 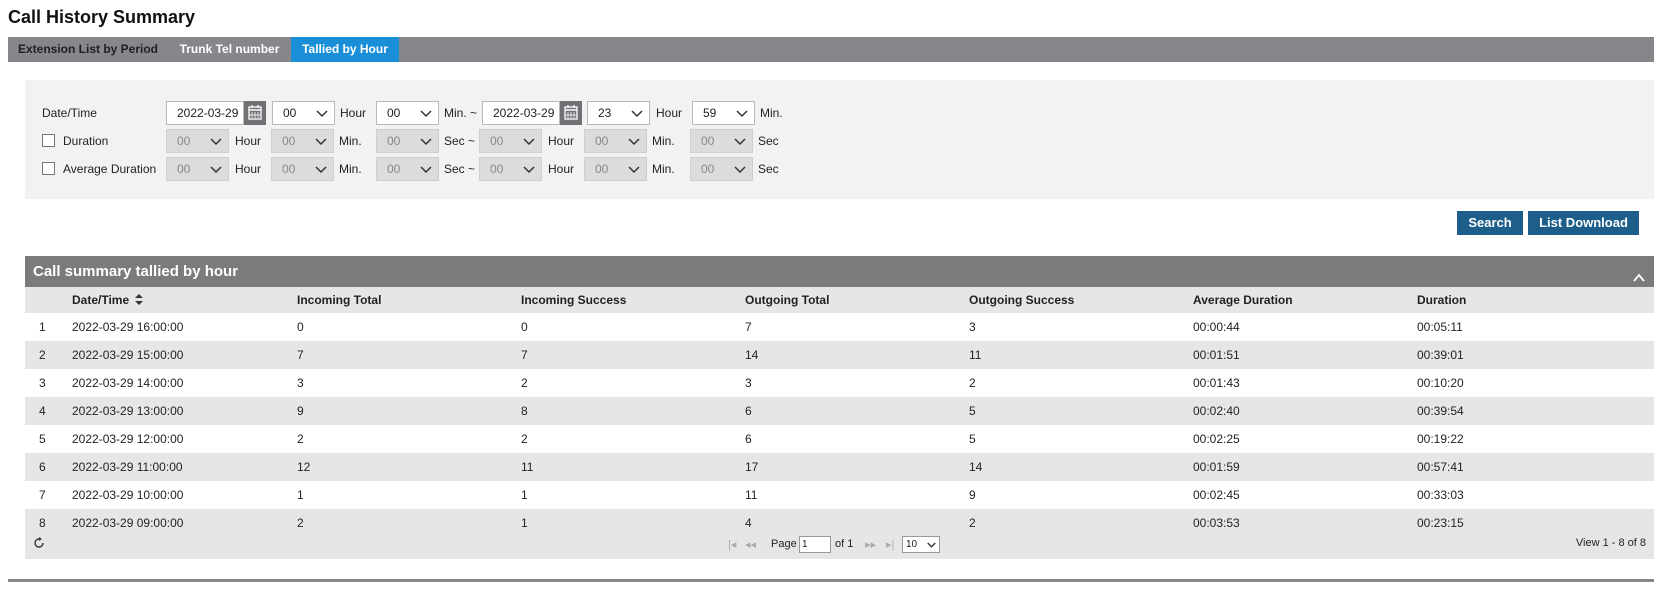 I want to click on table-row: 3 2022-03-29 14:00:00 3 2 3 2 00:01:43 00:10:20, so click(x=839, y=383).